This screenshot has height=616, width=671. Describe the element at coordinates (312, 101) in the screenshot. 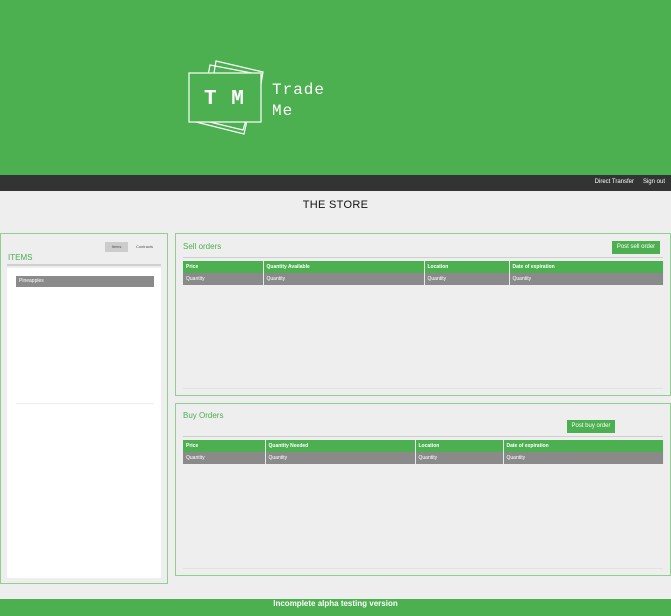

I see `logo-wordmark: Trade Me` at that location.